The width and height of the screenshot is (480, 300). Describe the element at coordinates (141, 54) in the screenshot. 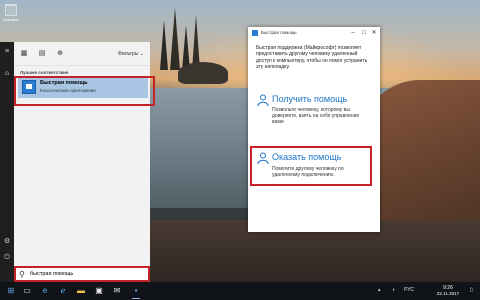

I see `chevron-down-icon: ⌄` at that location.